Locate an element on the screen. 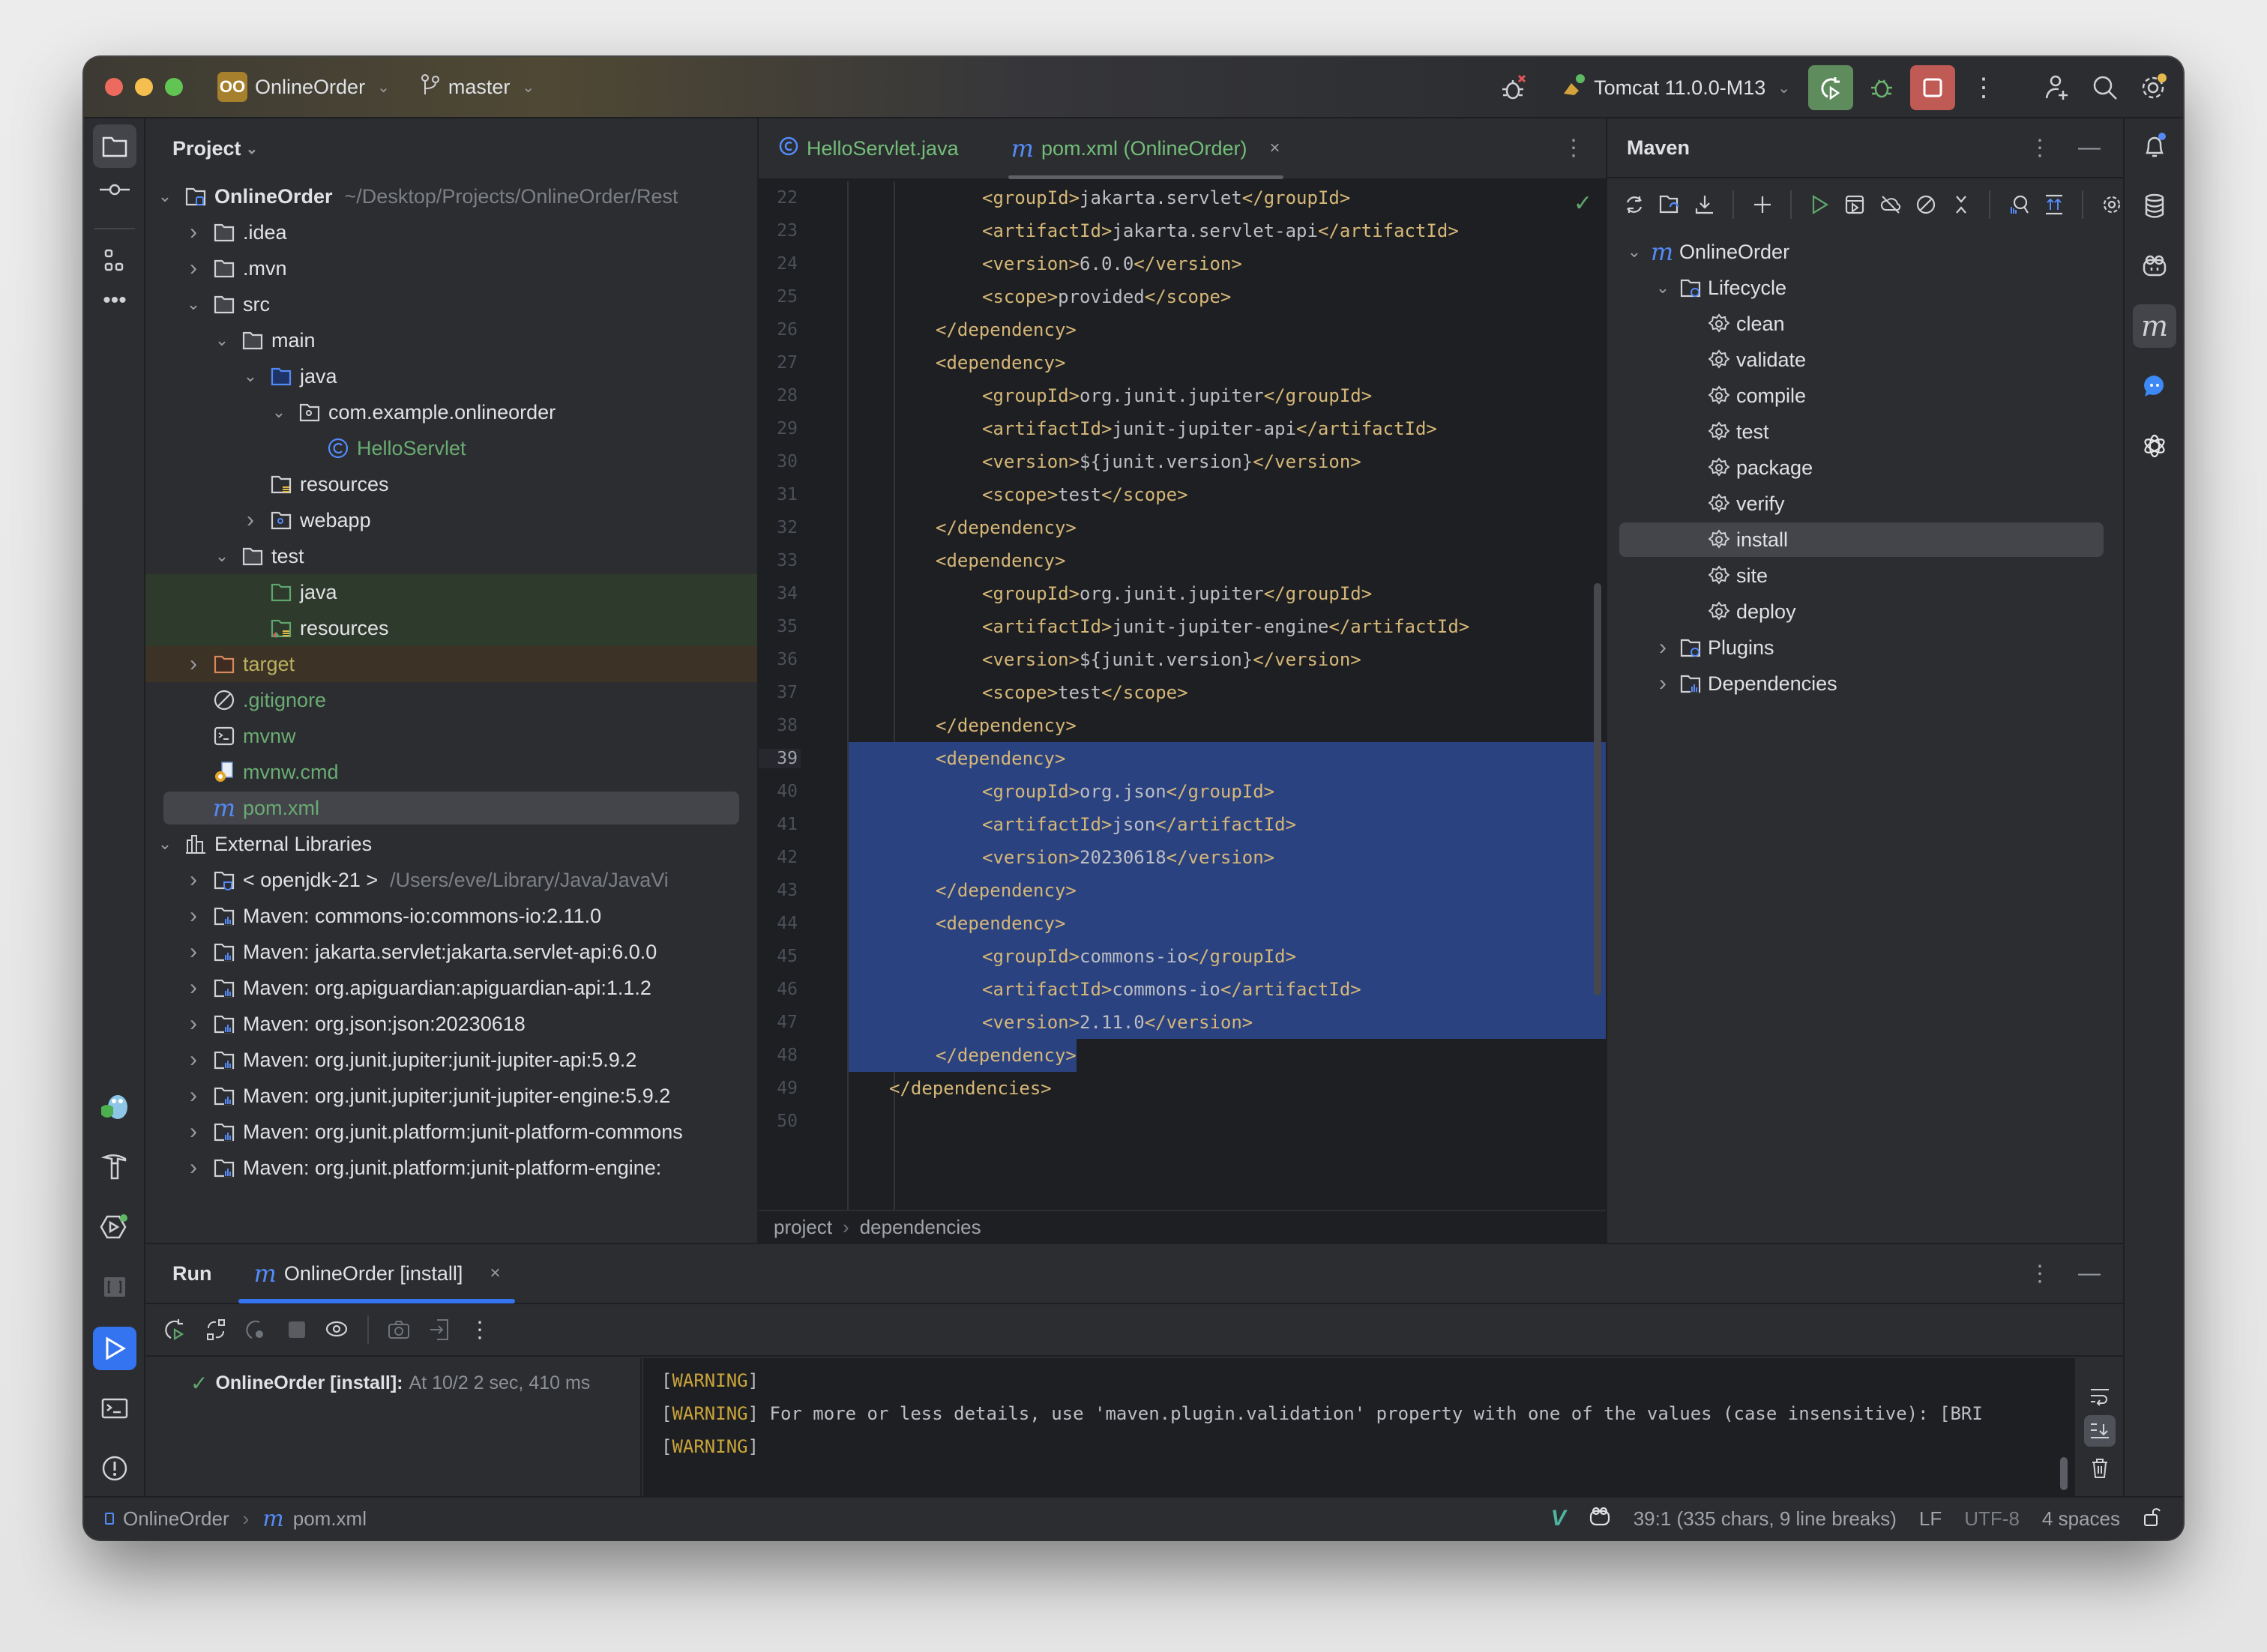  run-options-button: ⋮ is located at coordinates (2040, 1274).